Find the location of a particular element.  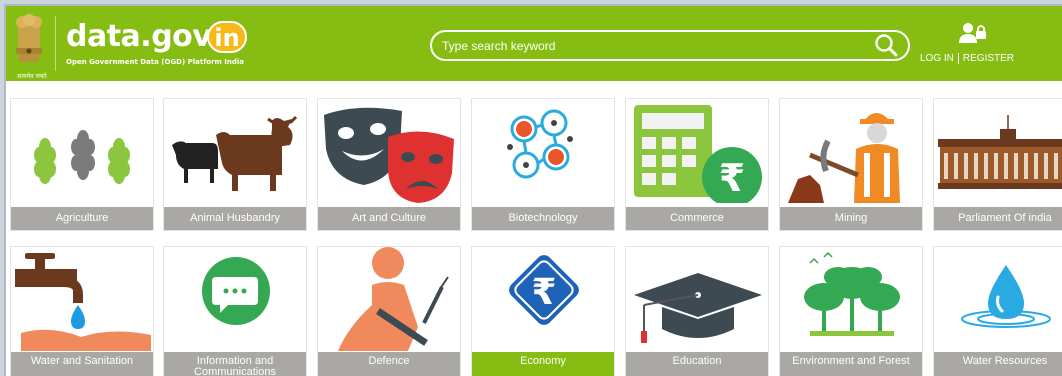

chat-bubble-icon is located at coordinates (236, 291).